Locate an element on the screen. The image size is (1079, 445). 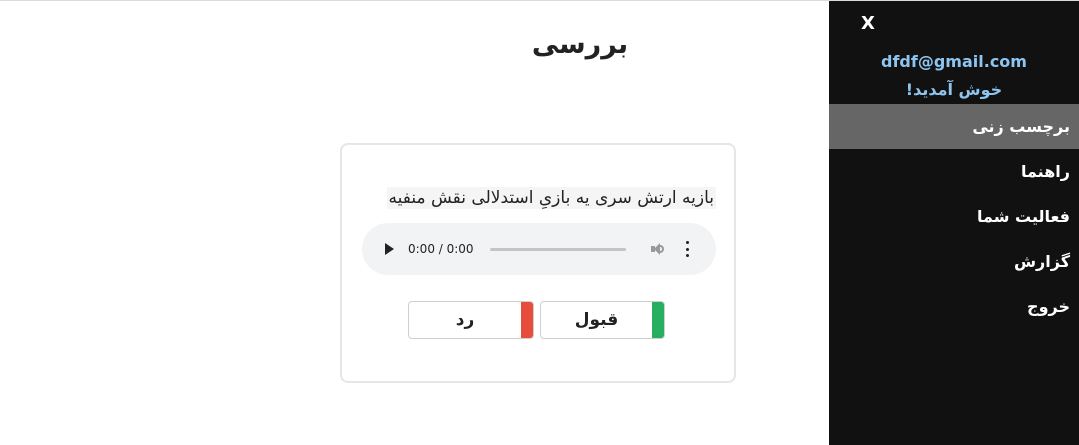
audio-player: 0:00 / 0:00 is located at coordinates (539, 249).